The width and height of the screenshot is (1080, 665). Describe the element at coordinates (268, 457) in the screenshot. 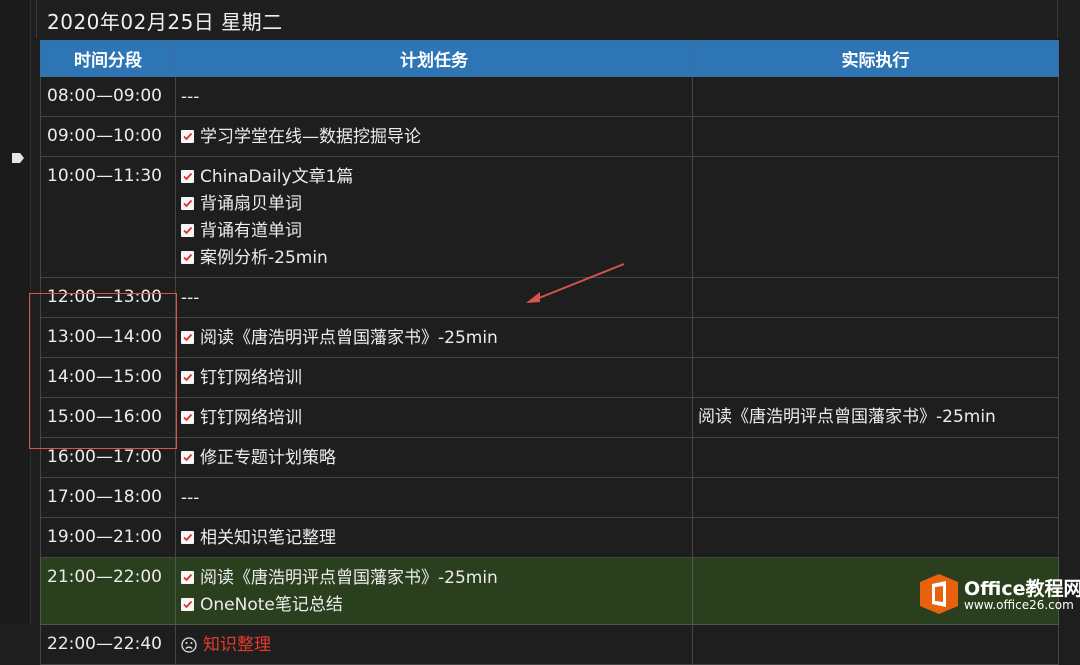

I see `task-text: 修正专题计划策略` at that location.